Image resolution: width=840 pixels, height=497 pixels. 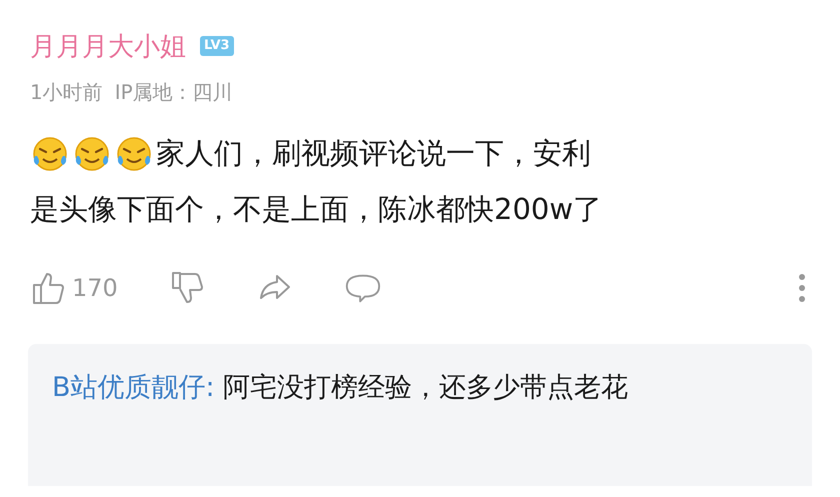 I want to click on reply-author-link: B站优质靓仔:, so click(x=133, y=387).